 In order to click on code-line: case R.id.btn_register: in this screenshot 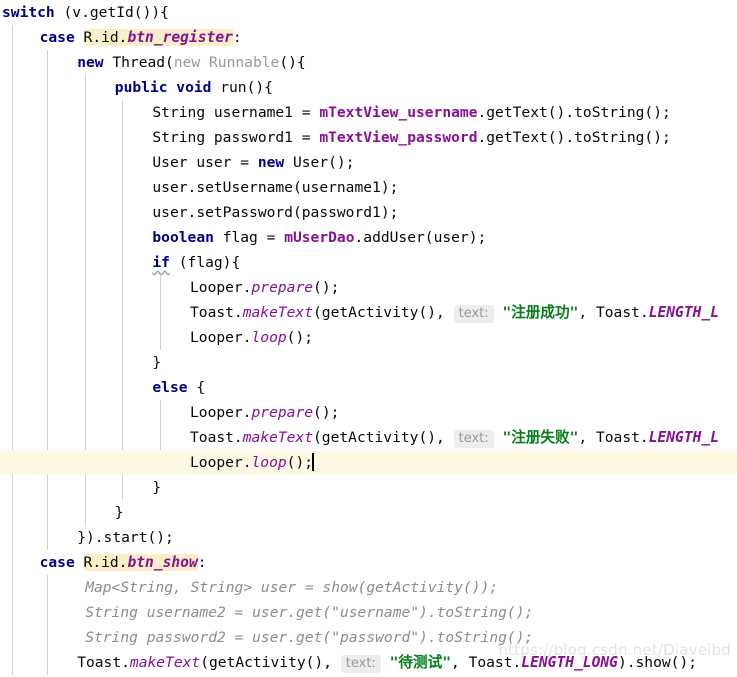, I will do `click(368, 37)`.